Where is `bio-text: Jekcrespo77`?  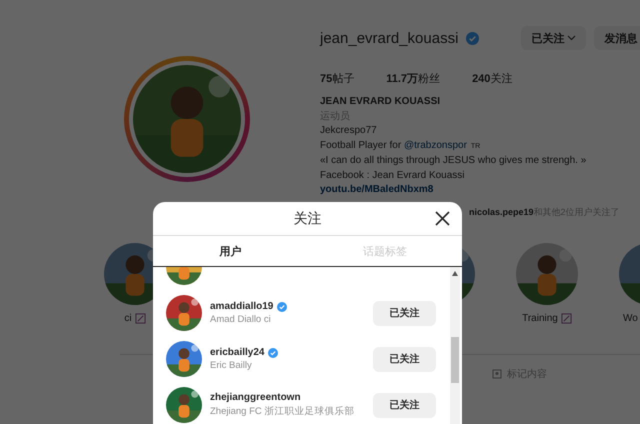 bio-text: Jekcrespo77 is located at coordinates (348, 131).